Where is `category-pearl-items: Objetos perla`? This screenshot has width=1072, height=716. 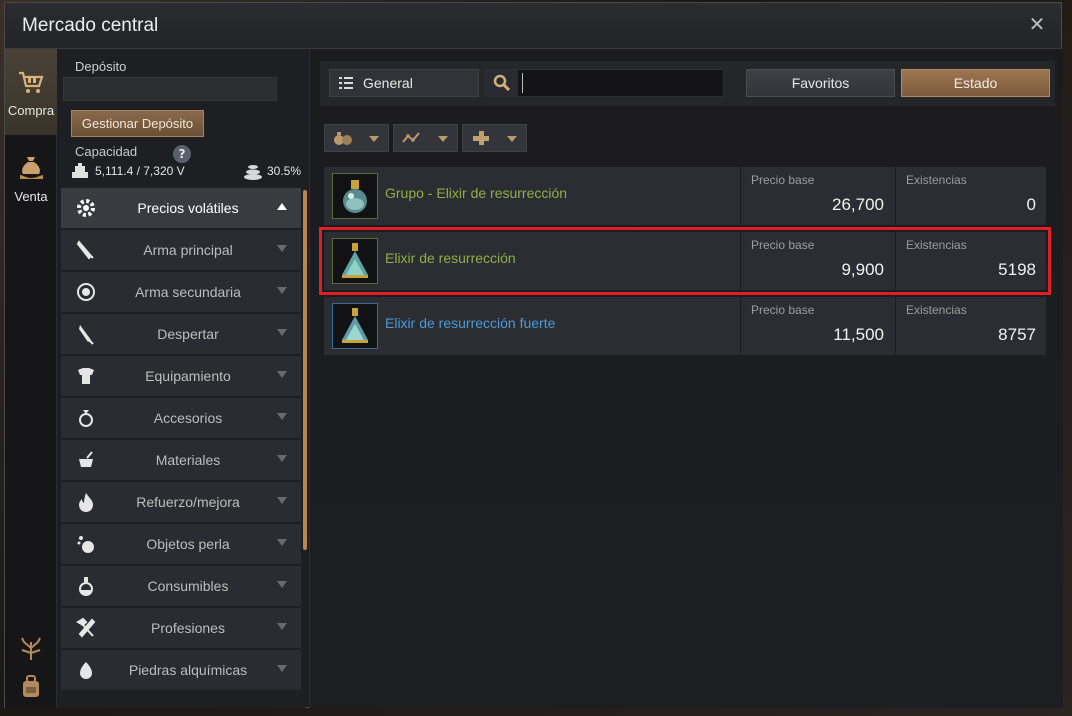 category-pearl-items: Objetos perla is located at coordinates (181, 544).